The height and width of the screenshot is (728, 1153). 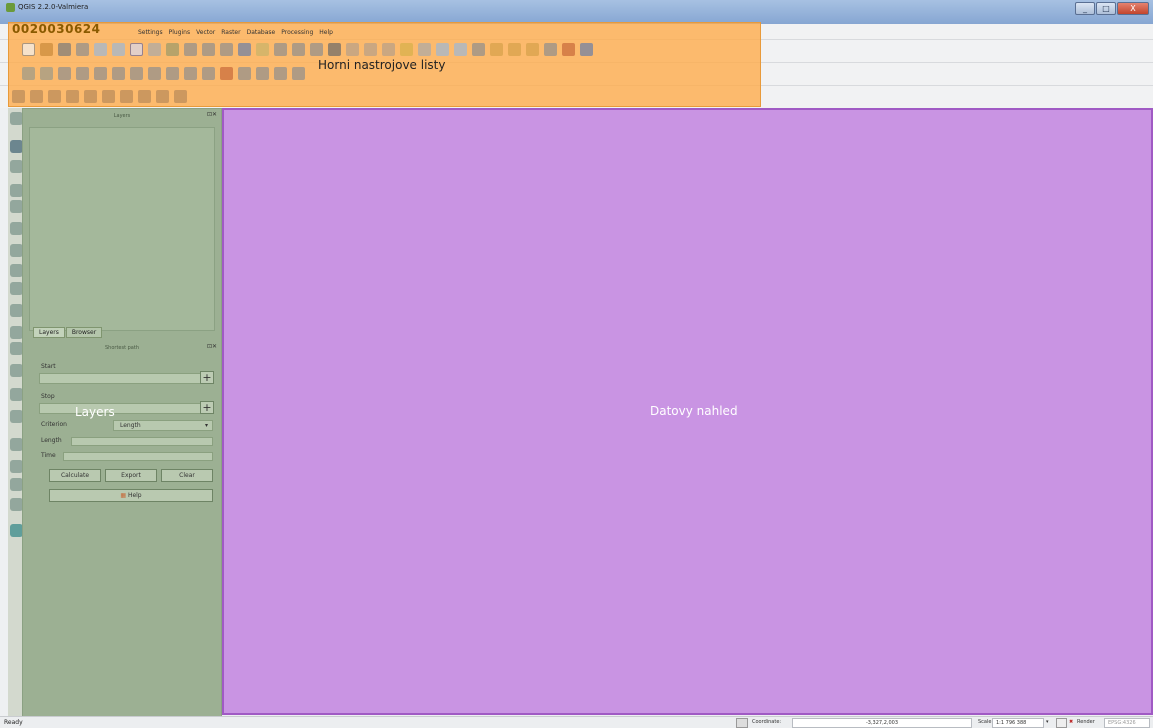 What do you see at coordinates (478, 49) in the screenshot?
I see `measure-line-icon` at bounding box center [478, 49].